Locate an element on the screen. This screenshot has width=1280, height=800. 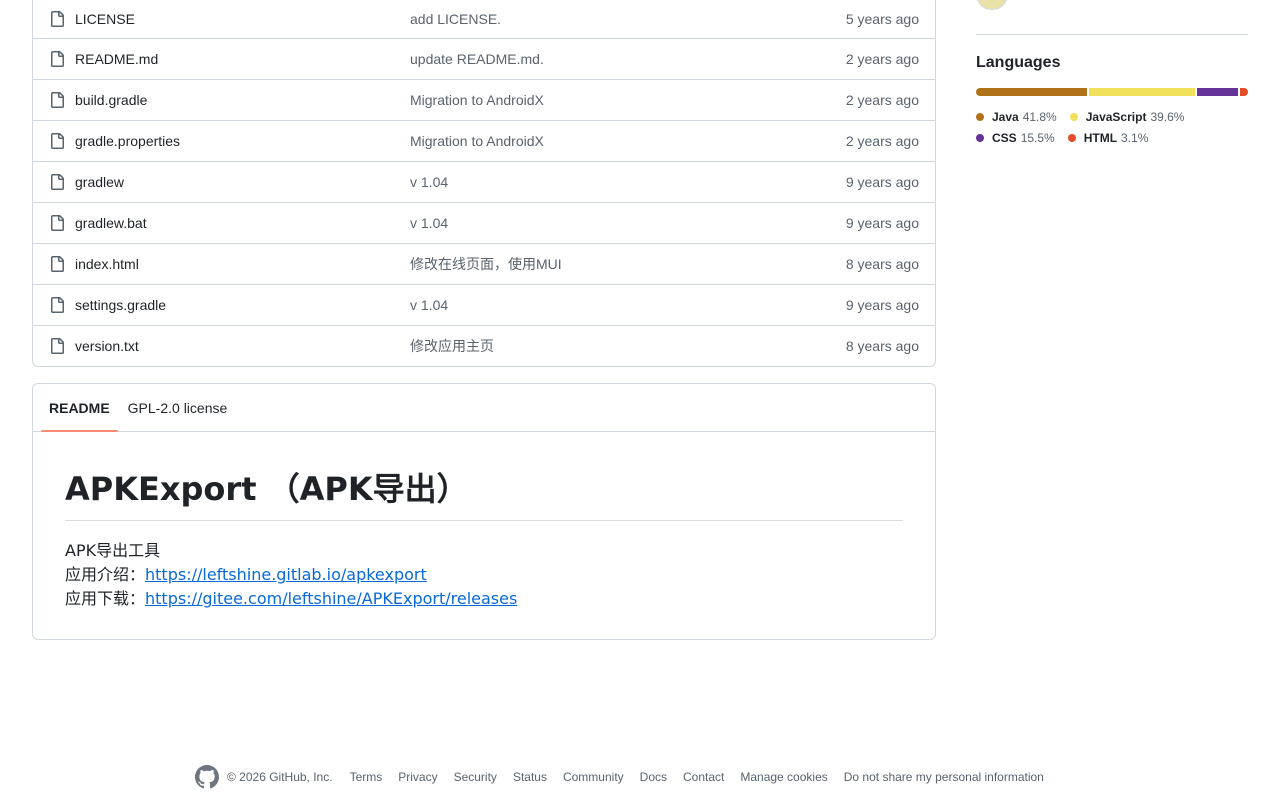
table-row: gradlew.bat v 1.04 9 years ago is located at coordinates (484, 222).